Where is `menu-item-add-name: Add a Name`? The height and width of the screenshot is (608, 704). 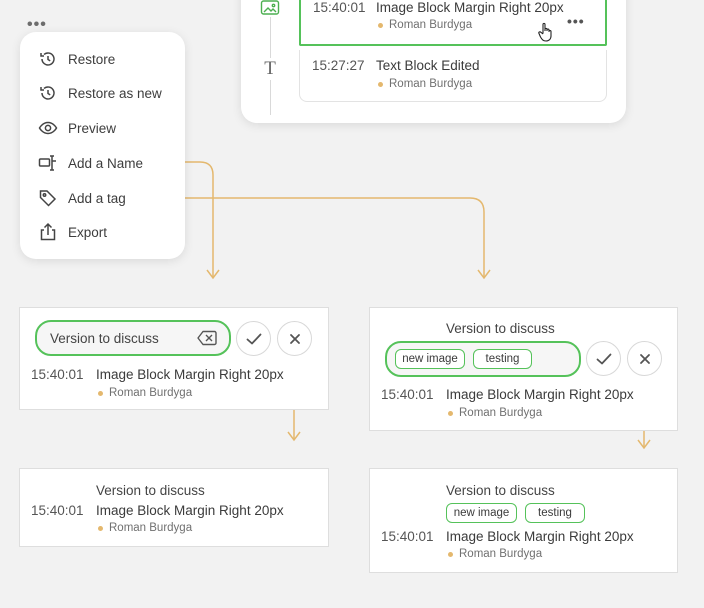
menu-item-add-name: Add a Name is located at coordinates (90, 163).